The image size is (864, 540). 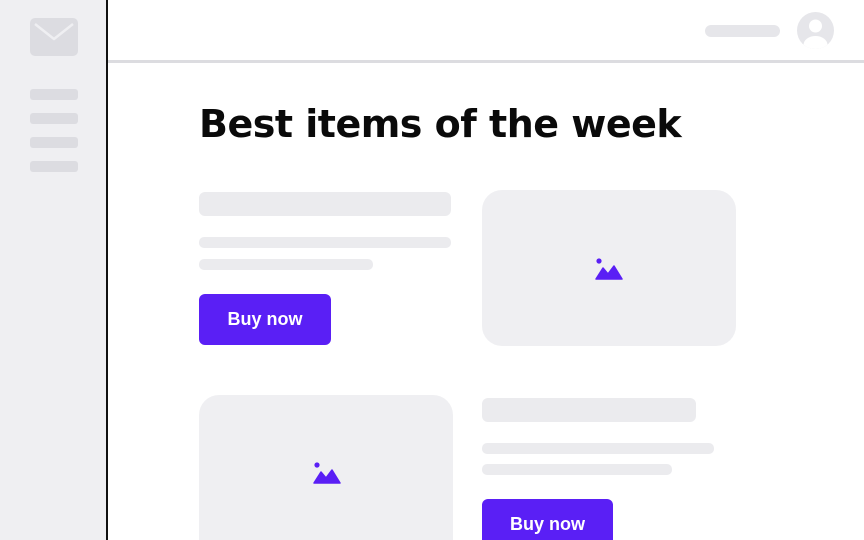 I want to click on page-title: Best items of the week, so click(x=440, y=124).